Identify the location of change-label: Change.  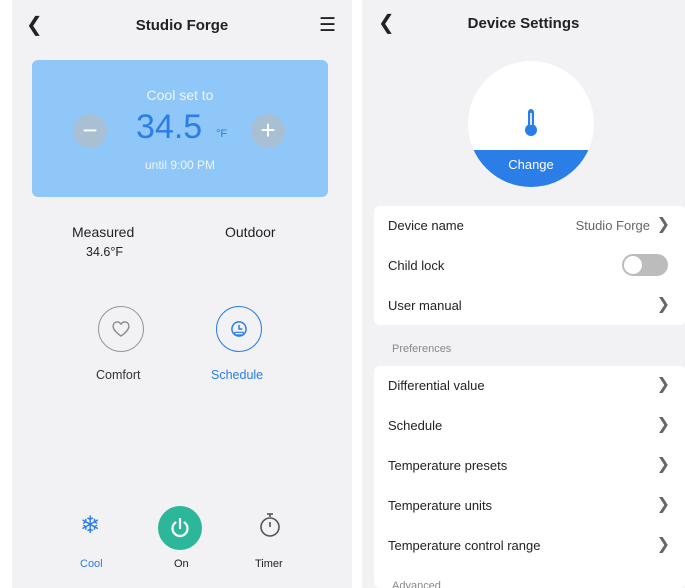
(531, 164).